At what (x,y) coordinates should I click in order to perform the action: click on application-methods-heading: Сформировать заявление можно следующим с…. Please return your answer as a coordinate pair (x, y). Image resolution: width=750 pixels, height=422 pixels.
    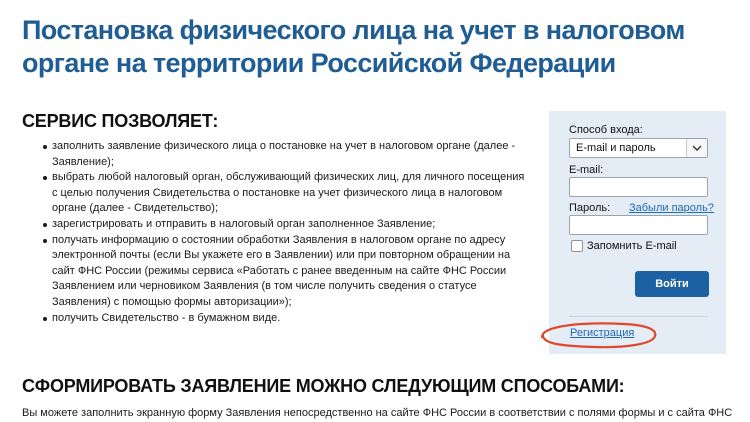
    Looking at the image, I should click on (323, 386).